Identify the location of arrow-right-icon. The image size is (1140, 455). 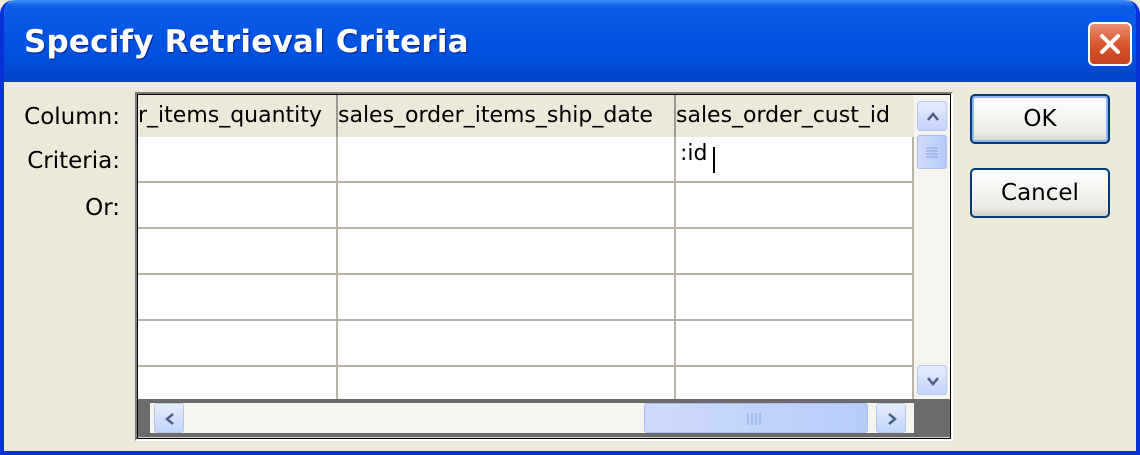
(892, 419).